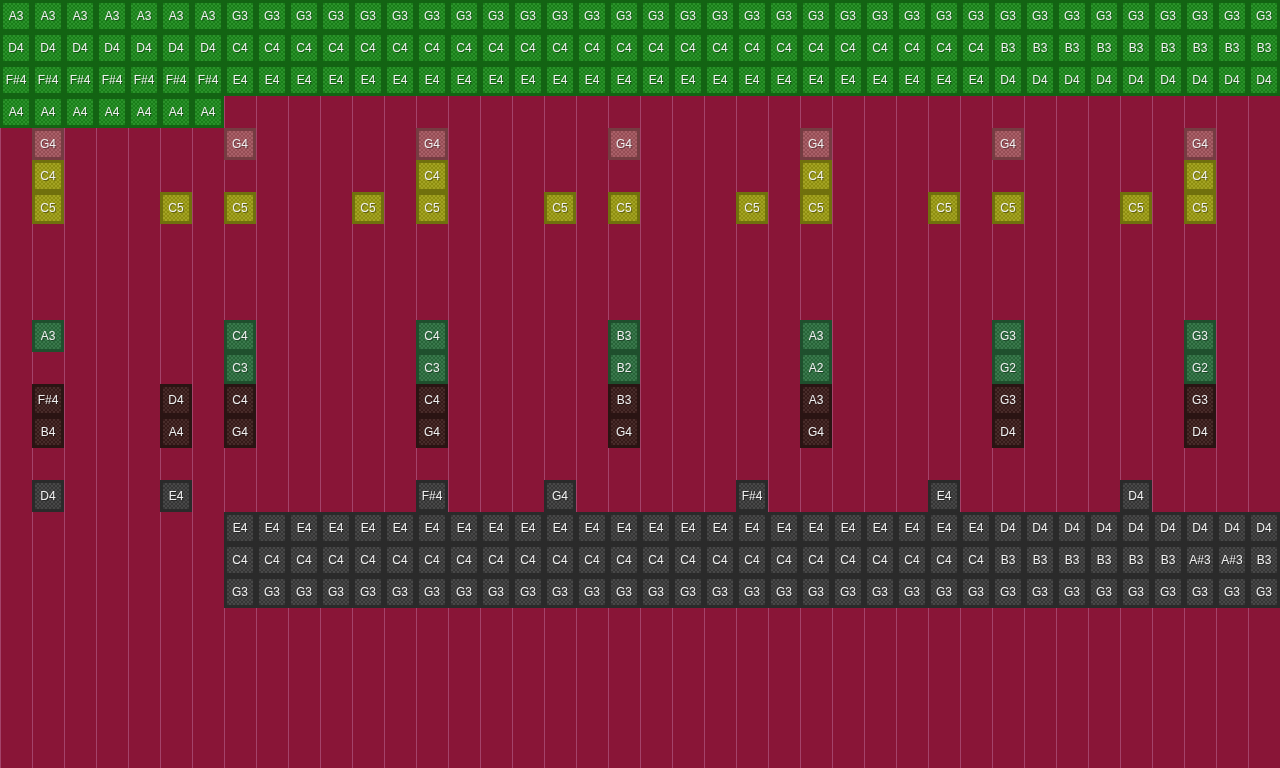 This screenshot has width=1280, height=768. I want to click on note-block: G2, so click(1008, 368).